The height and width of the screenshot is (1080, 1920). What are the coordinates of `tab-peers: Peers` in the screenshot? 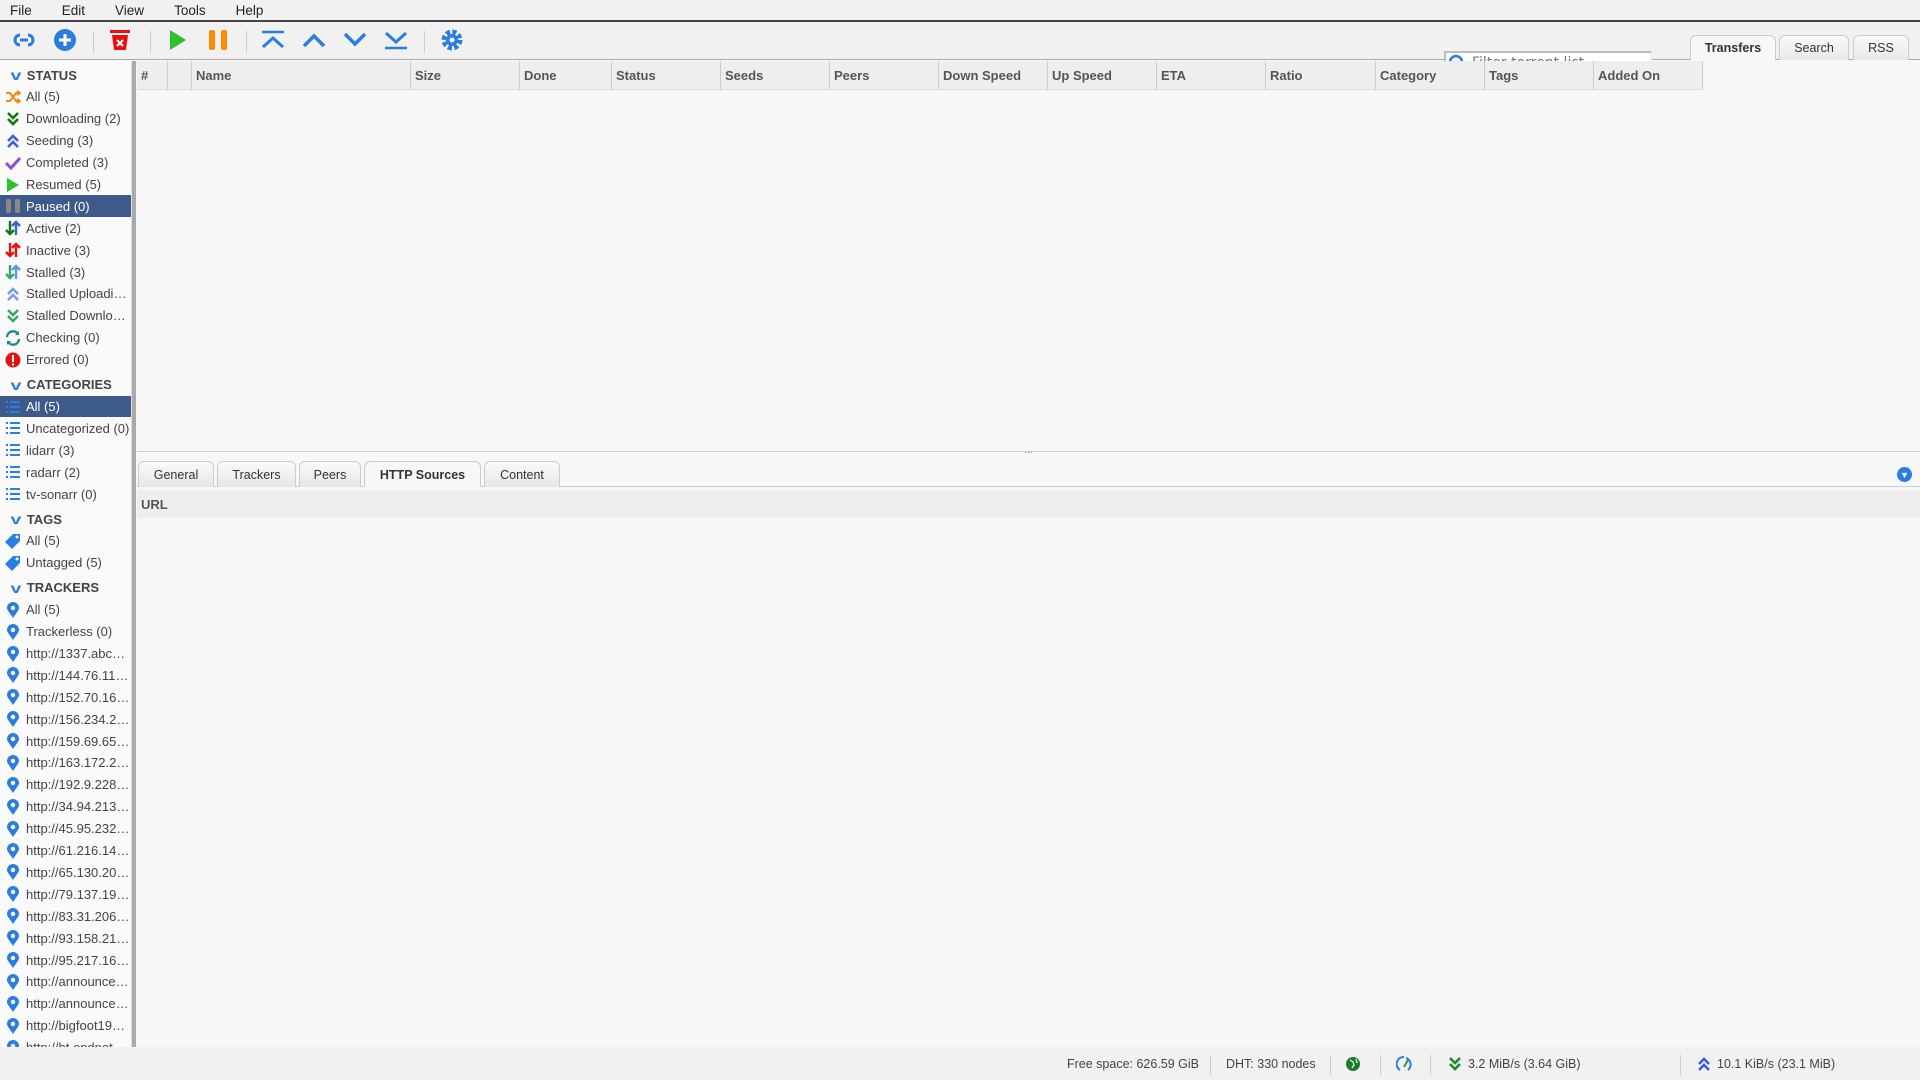 It's located at (330, 474).